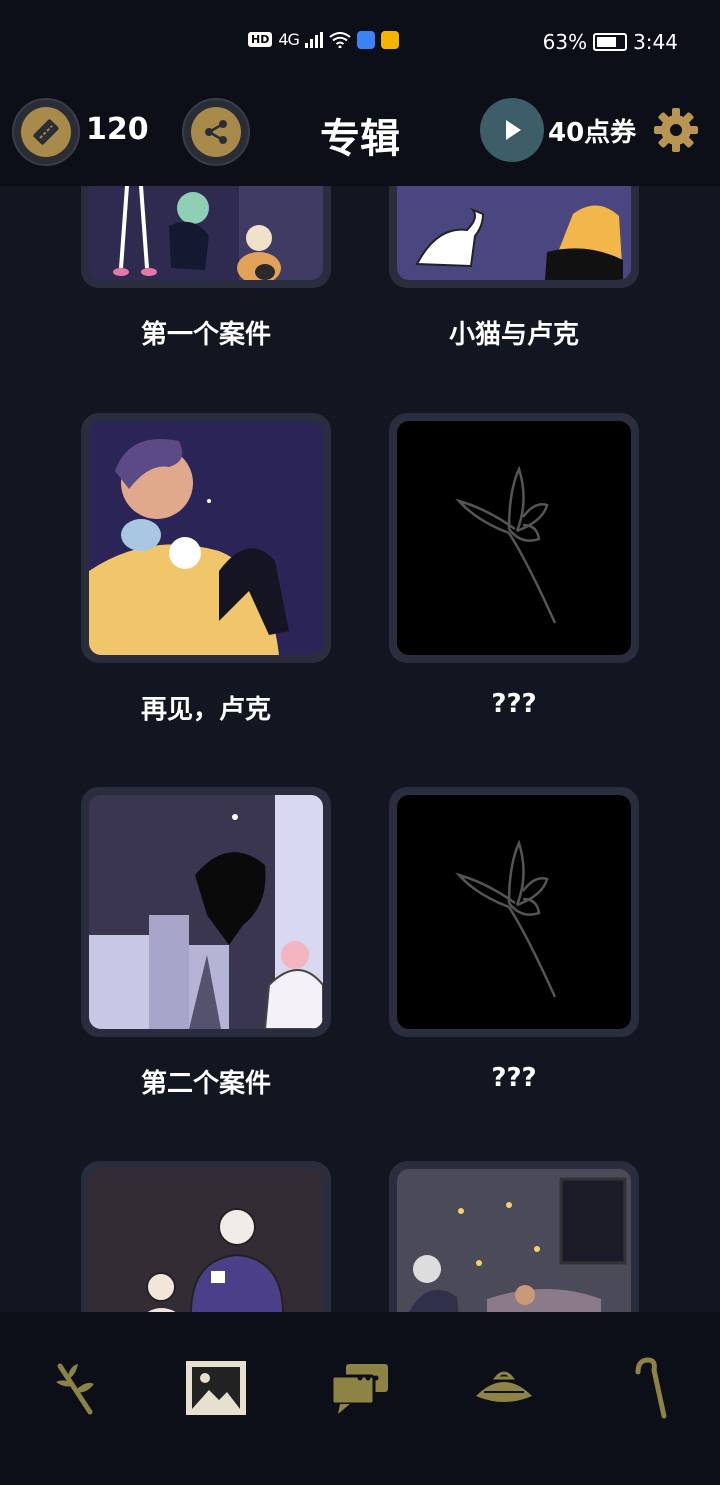 Image resolution: width=720 pixels, height=1485 pixels. I want to click on status-right: 63% 3:44, so click(610, 42).